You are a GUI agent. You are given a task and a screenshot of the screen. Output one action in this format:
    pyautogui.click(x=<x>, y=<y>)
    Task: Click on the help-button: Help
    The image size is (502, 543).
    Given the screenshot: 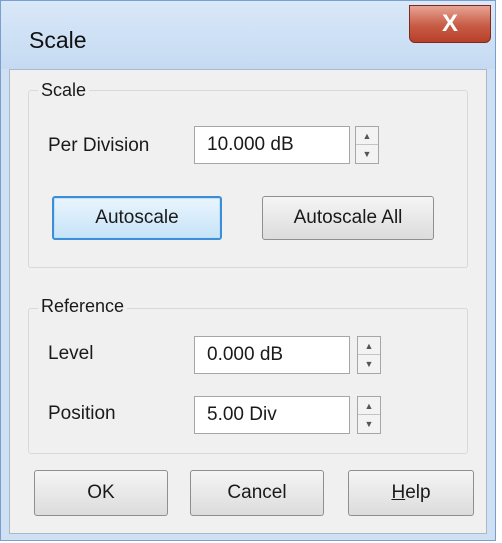 What is the action you would take?
    pyautogui.click(x=411, y=493)
    